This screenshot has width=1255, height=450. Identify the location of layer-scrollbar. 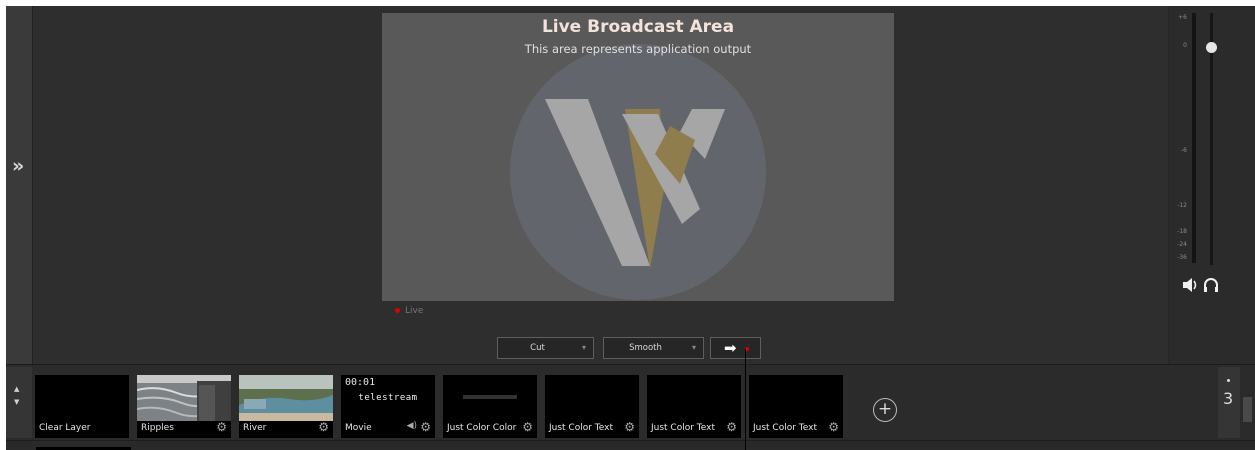
(1247, 402).